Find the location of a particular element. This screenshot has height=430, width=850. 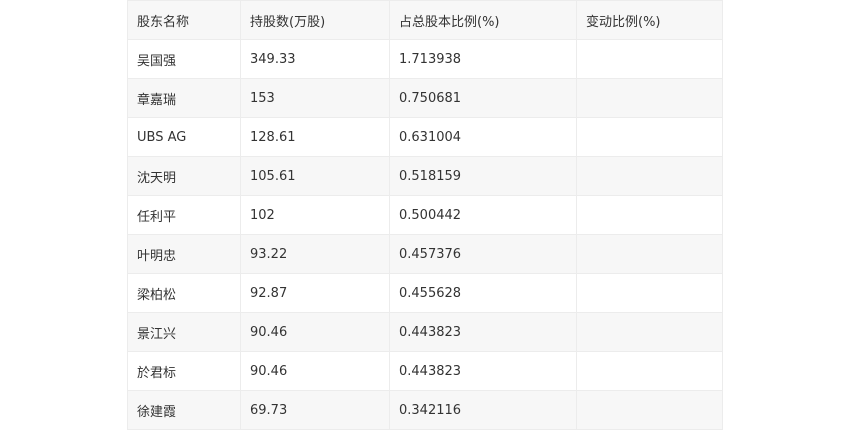

header-shareholder-name: 股东名称 is located at coordinates (184, 20).